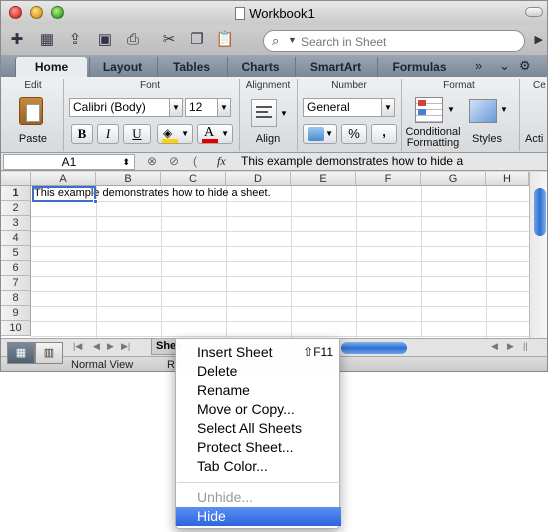 The image size is (548, 532). Describe the element at coordinates (82, 134) in the screenshot. I see `bold-button: B` at that location.